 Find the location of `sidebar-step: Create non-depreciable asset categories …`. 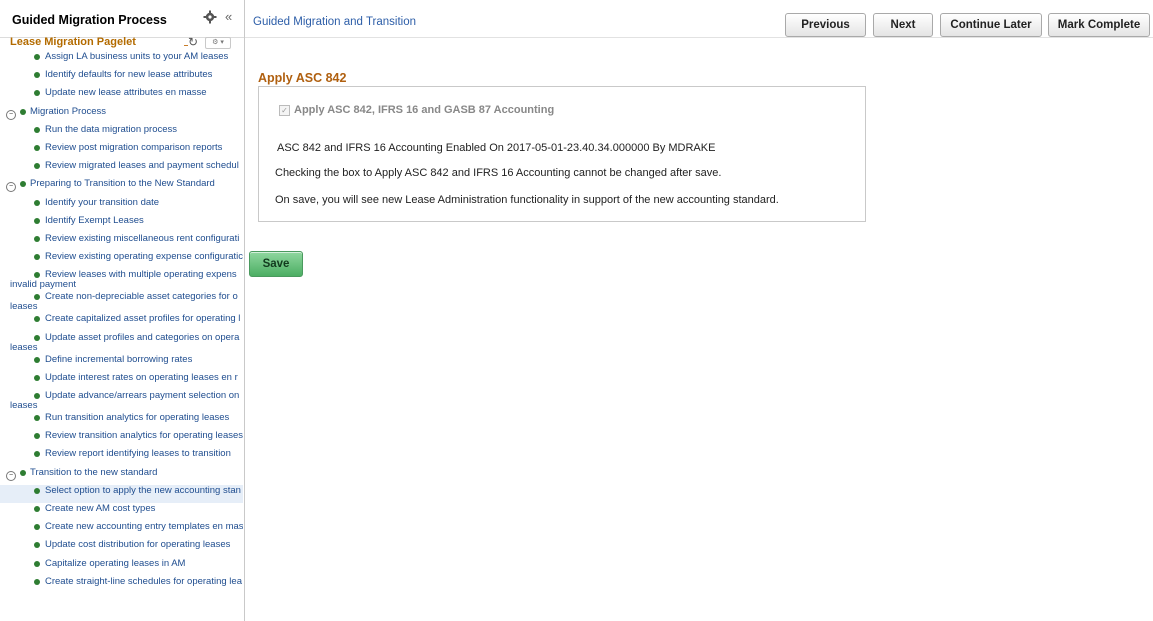

sidebar-step: Create non-depreciable asset categories … is located at coordinates (121, 302).